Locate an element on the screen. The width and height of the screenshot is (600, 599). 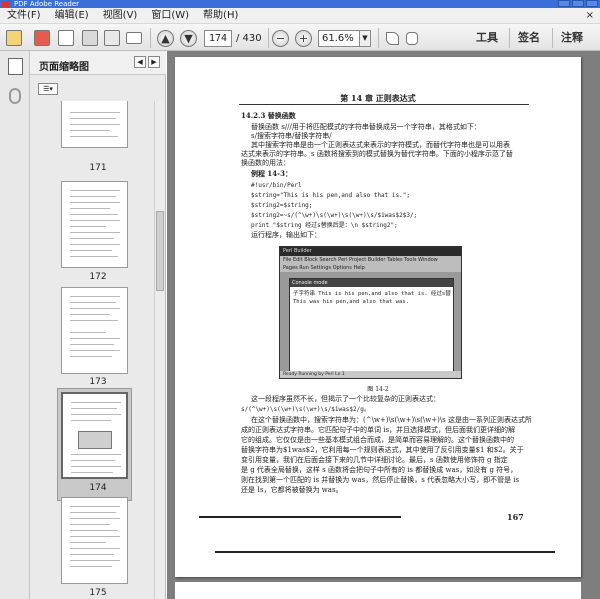
menu-edit: 编辑(E) is located at coordinates (72, 16).